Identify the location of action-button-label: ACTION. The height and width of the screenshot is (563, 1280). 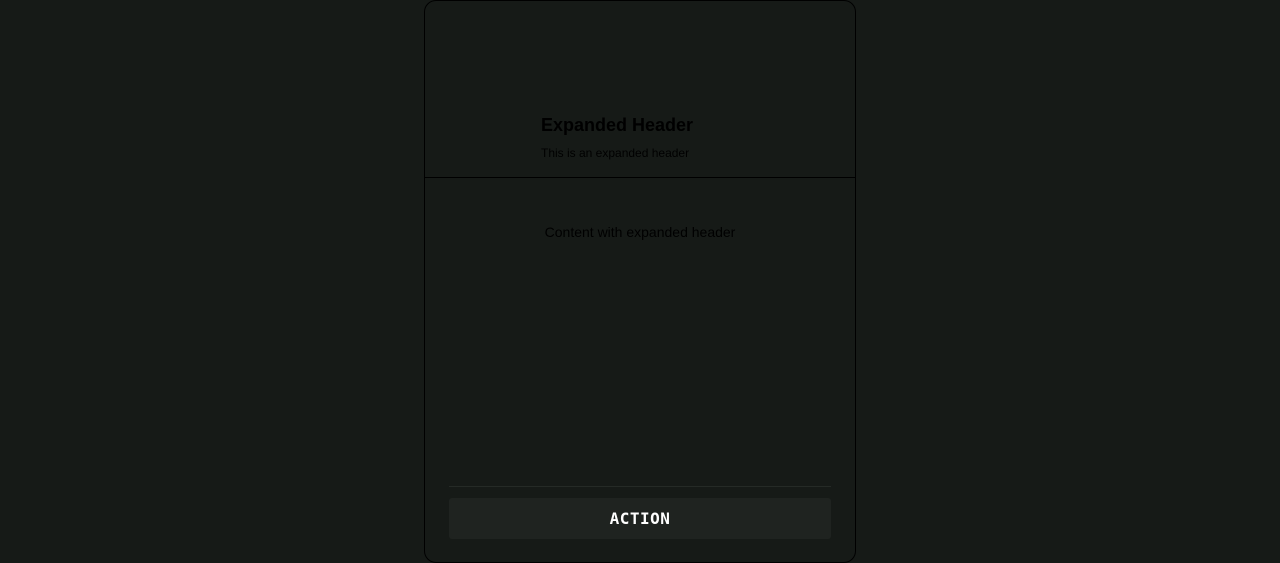
(640, 518).